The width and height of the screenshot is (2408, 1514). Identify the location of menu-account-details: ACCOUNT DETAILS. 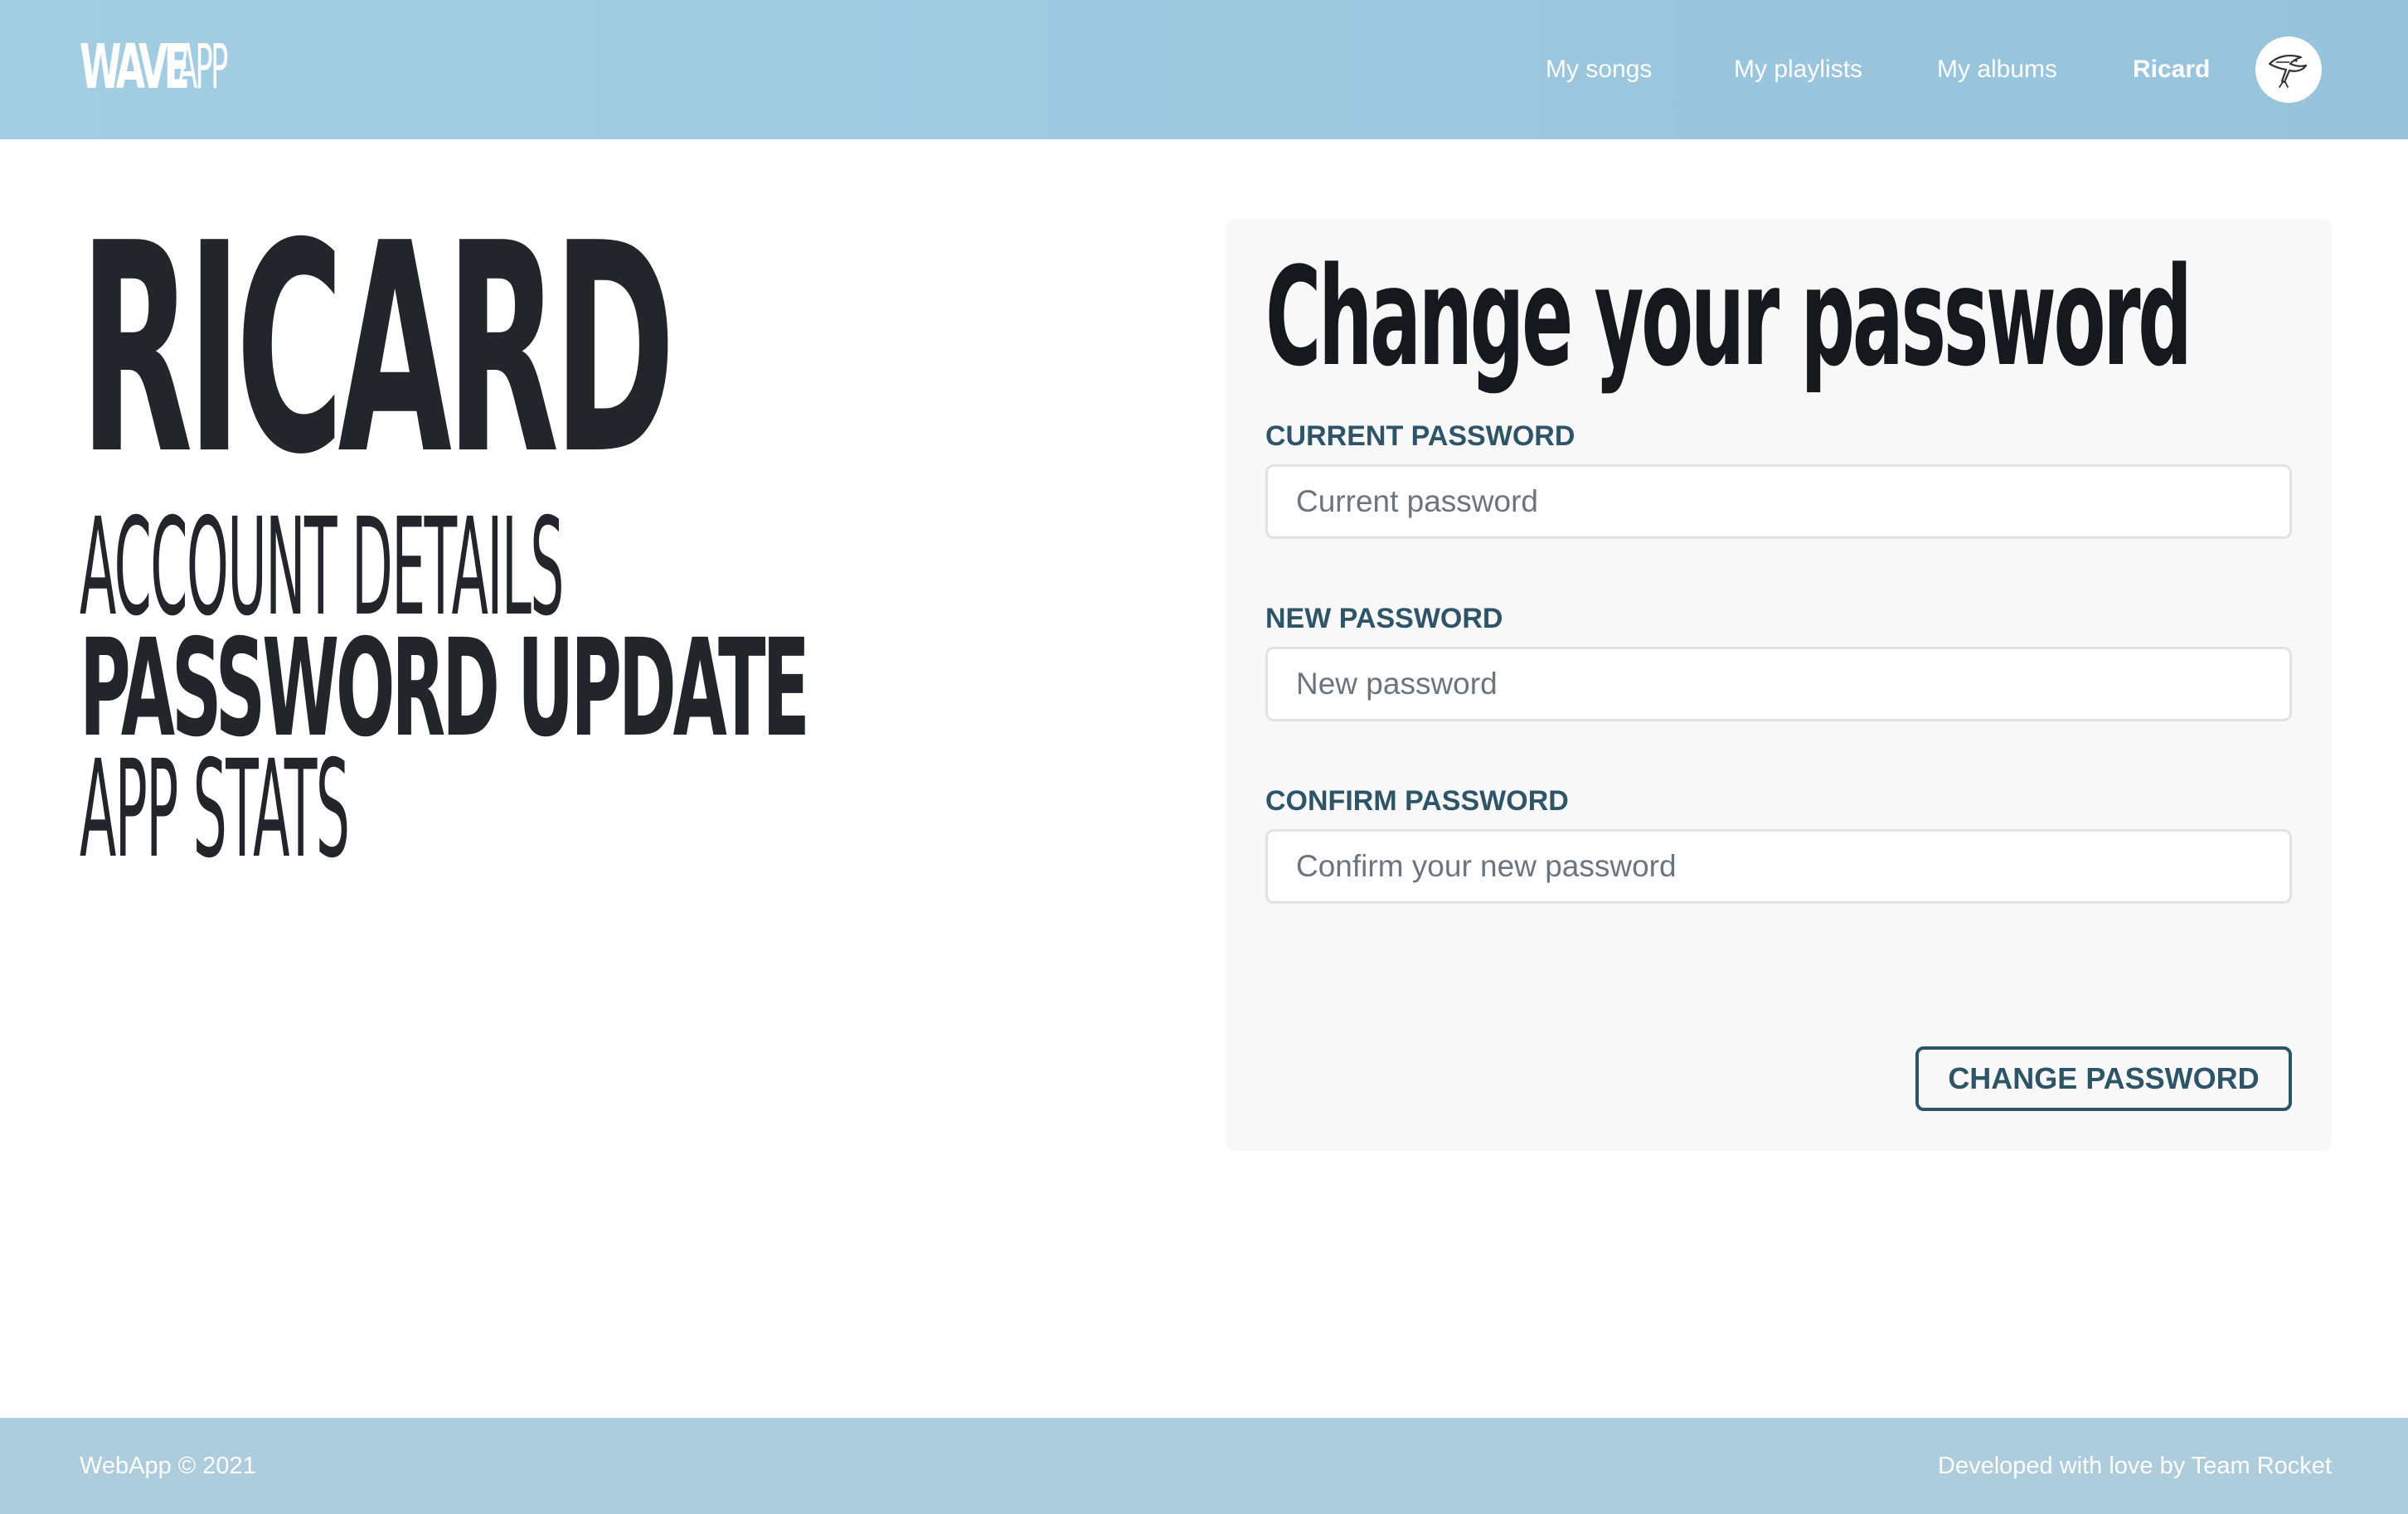
(322, 568).